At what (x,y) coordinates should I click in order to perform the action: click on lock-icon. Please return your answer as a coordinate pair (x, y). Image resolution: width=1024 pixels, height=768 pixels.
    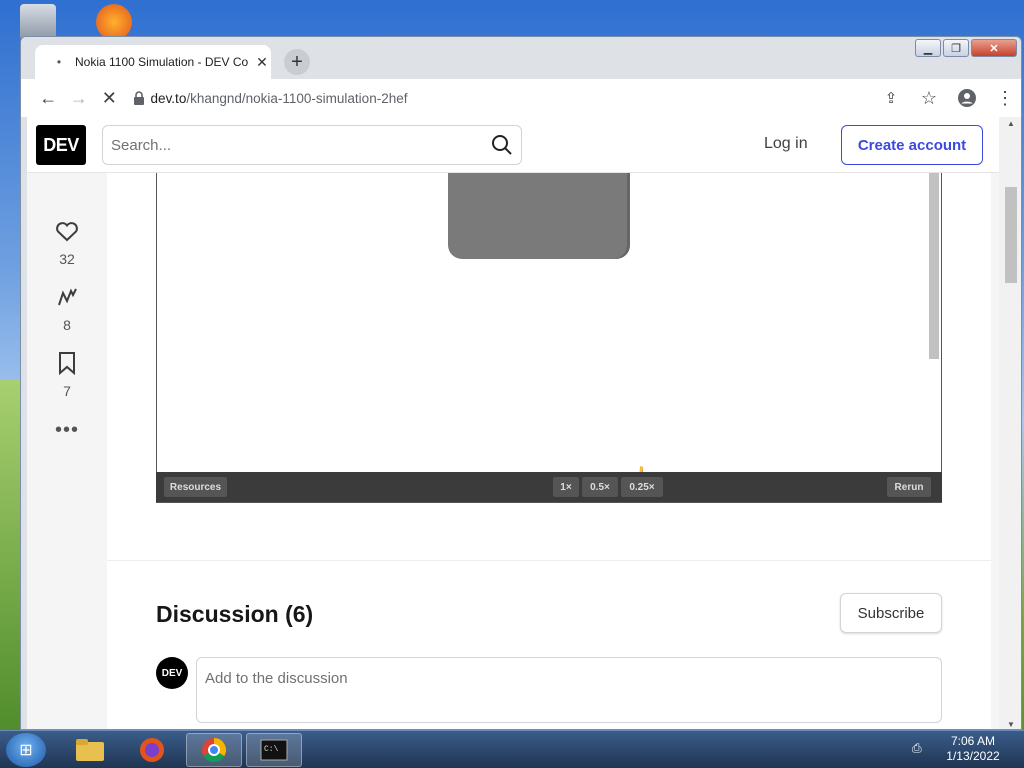
    Looking at the image, I should click on (138, 98).